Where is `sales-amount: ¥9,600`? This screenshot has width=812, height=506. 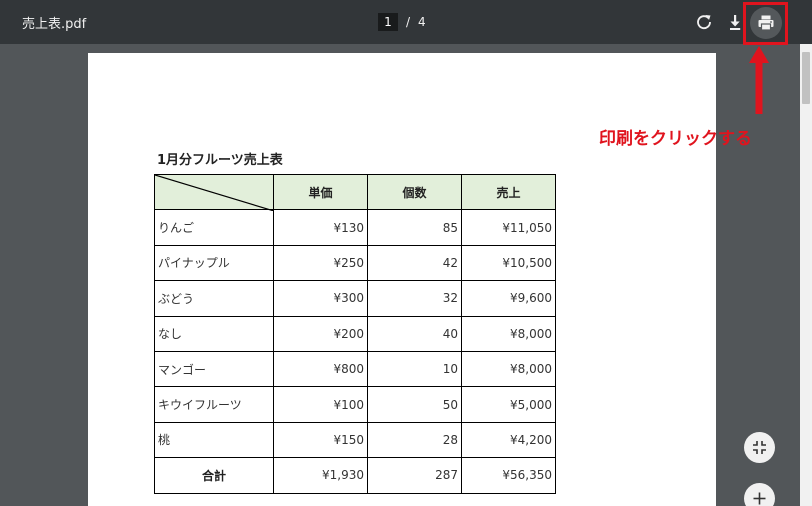
sales-amount: ¥9,600 is located at coordinates (508, 298).